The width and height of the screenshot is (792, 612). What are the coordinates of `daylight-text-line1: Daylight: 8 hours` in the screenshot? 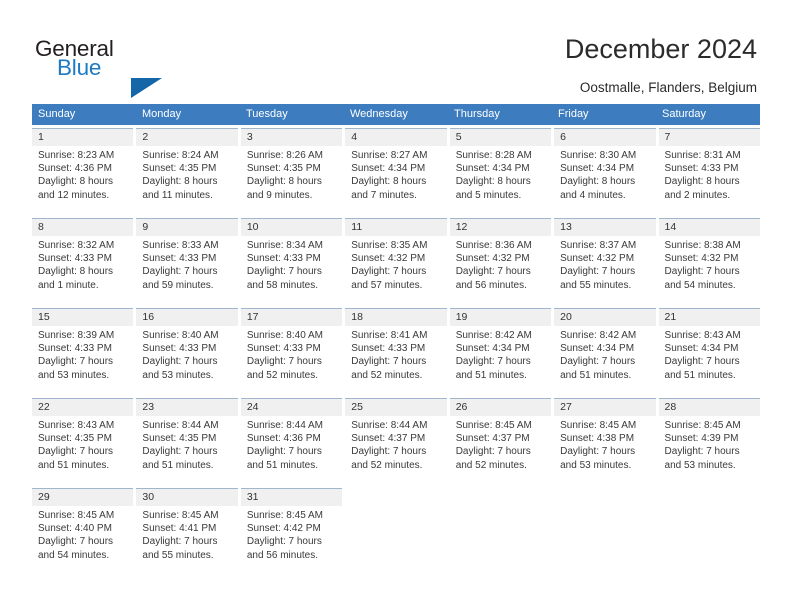 It's located at (598, 182).